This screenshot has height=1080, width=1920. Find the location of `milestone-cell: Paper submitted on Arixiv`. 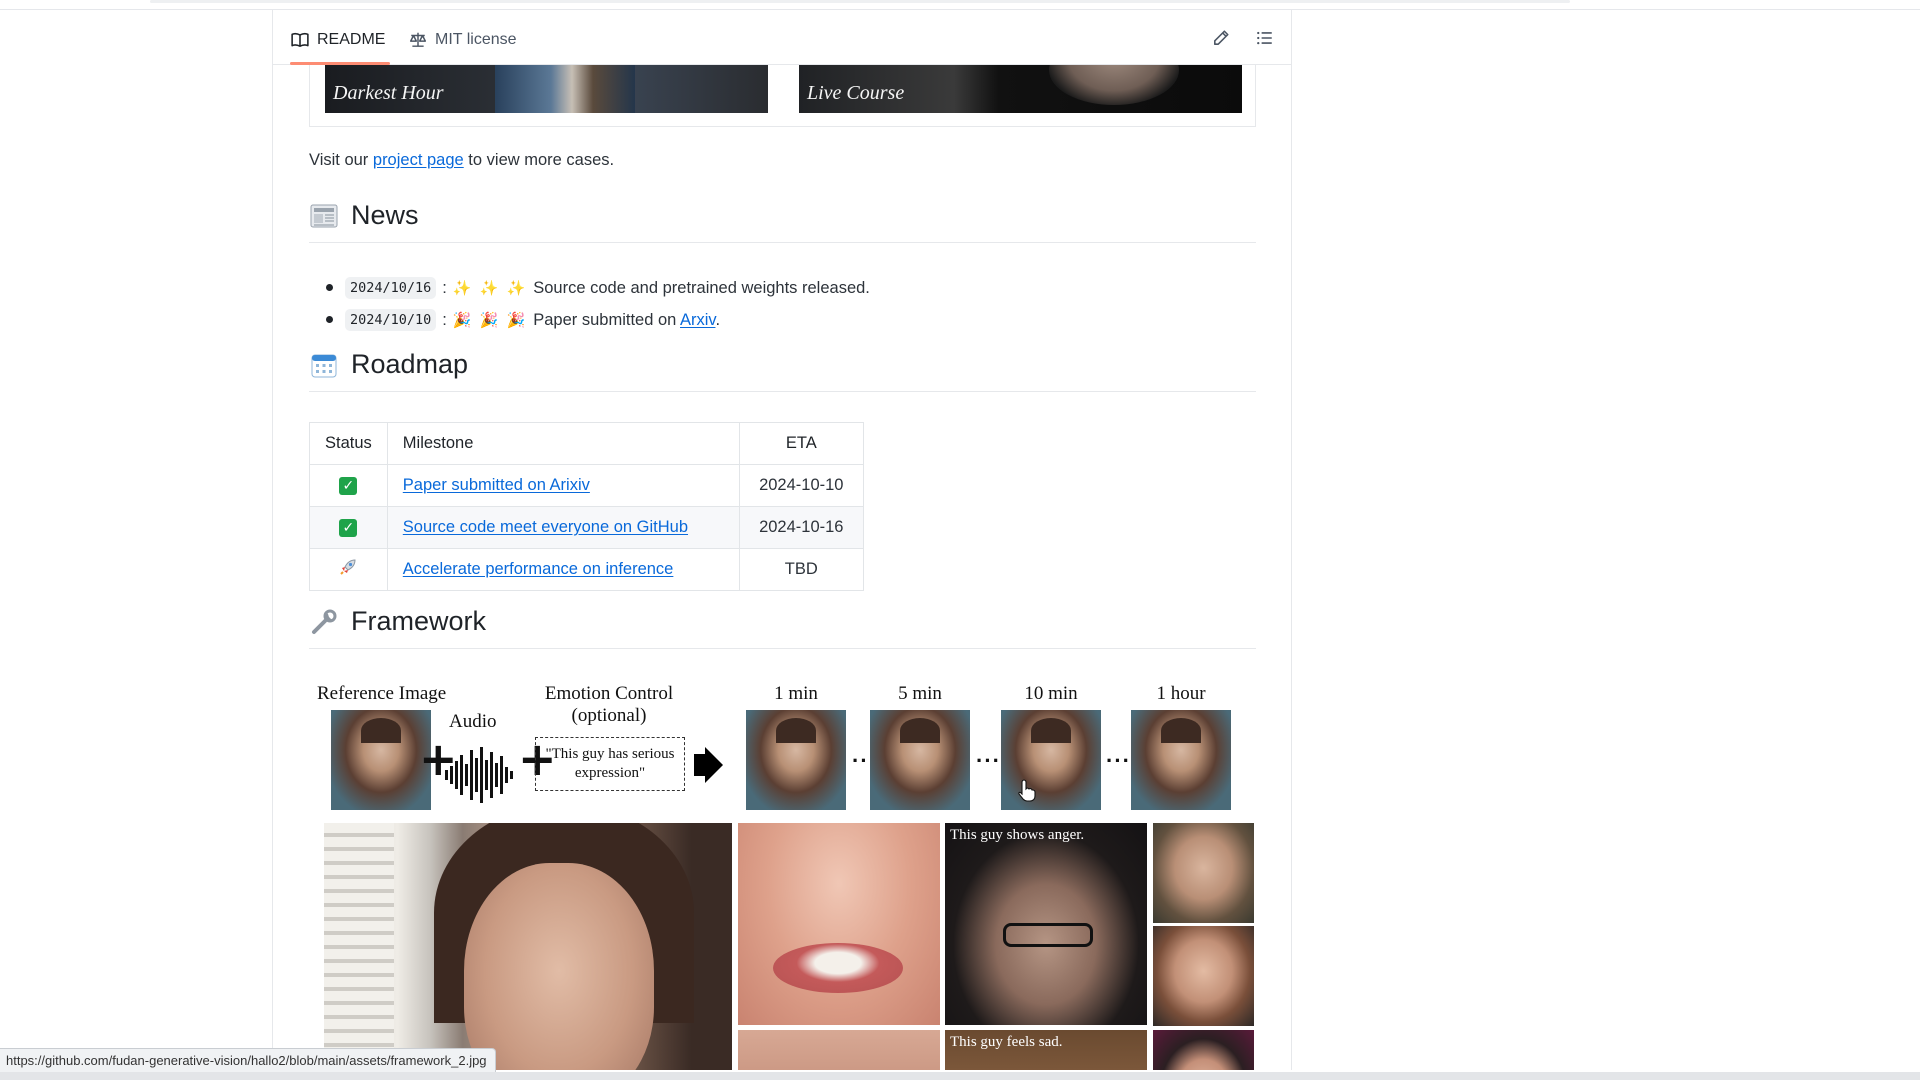

milestone-cell: Paper submitted on Arixiv is located at coordinates (563, 485).